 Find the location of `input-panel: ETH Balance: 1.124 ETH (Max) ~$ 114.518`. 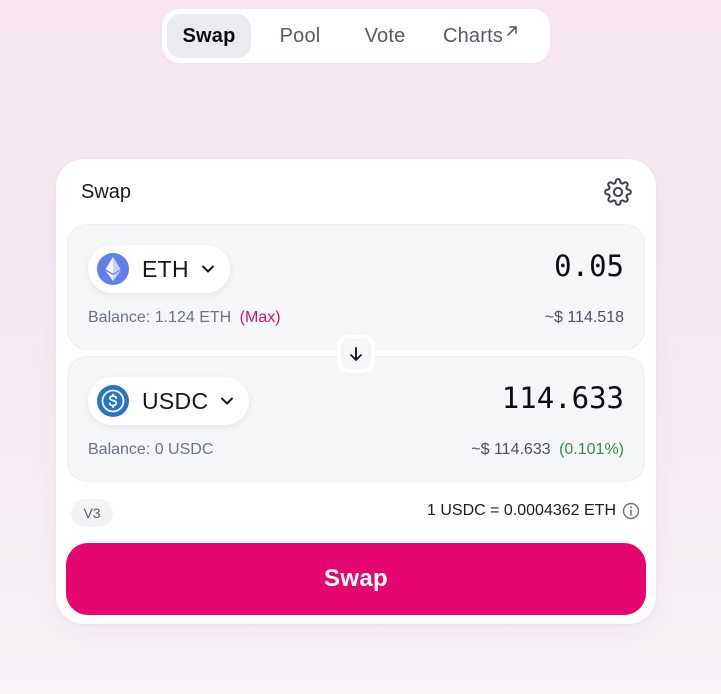

input-panel: ETH Balance: 1.124 ETH (Max) ~$ 114.518 is located at coordinates (356, 287).